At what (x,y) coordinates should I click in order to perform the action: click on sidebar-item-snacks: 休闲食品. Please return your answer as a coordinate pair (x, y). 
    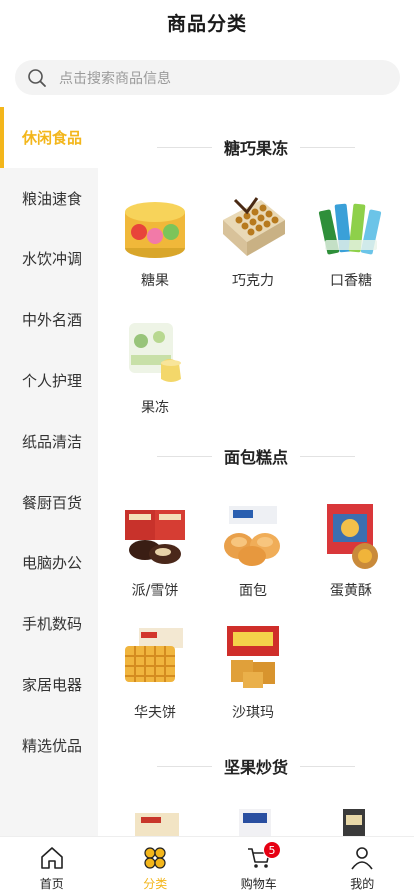
    Looking at the image, I should click on (49, 137).